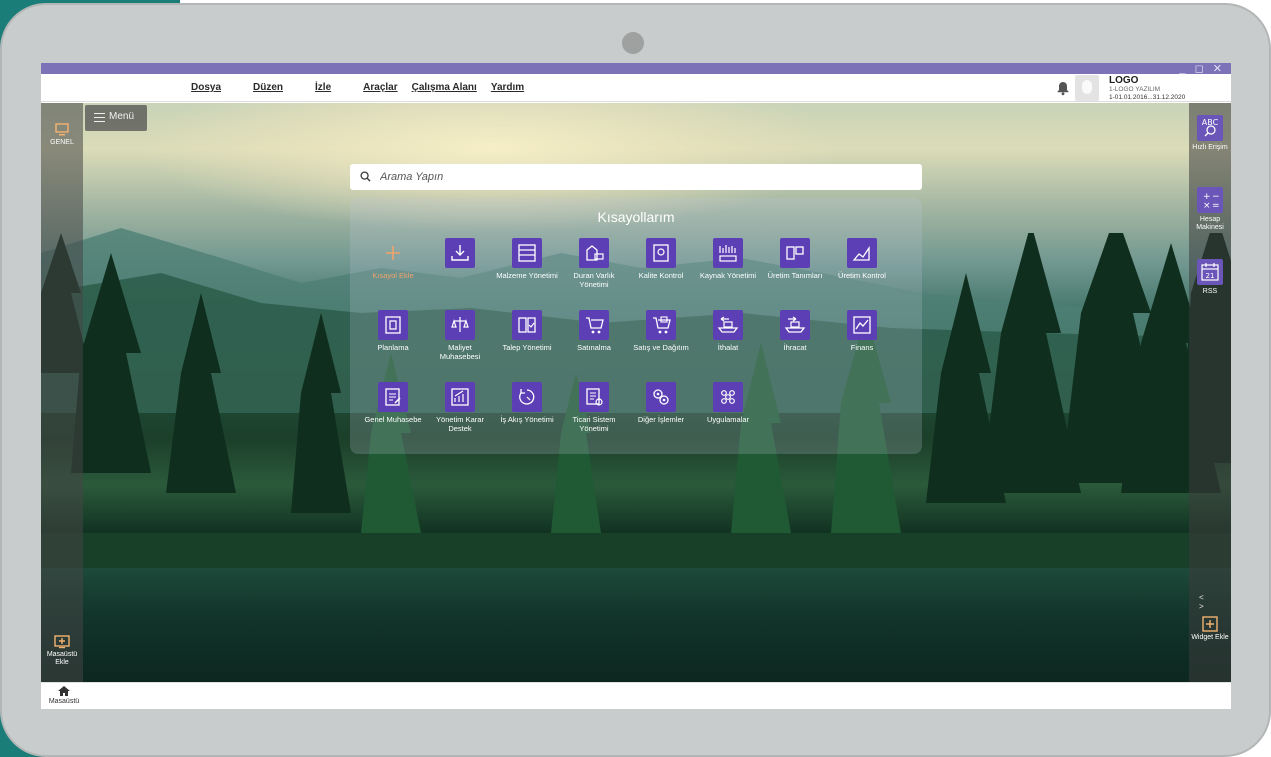 The height and width of the screenshot is (757, 1271). What do you see at coordinates (594, 424) in the screenshot?
I see `shortcut-label: Ticari Sistem Yönetimi` at bounding box center [594, 424].